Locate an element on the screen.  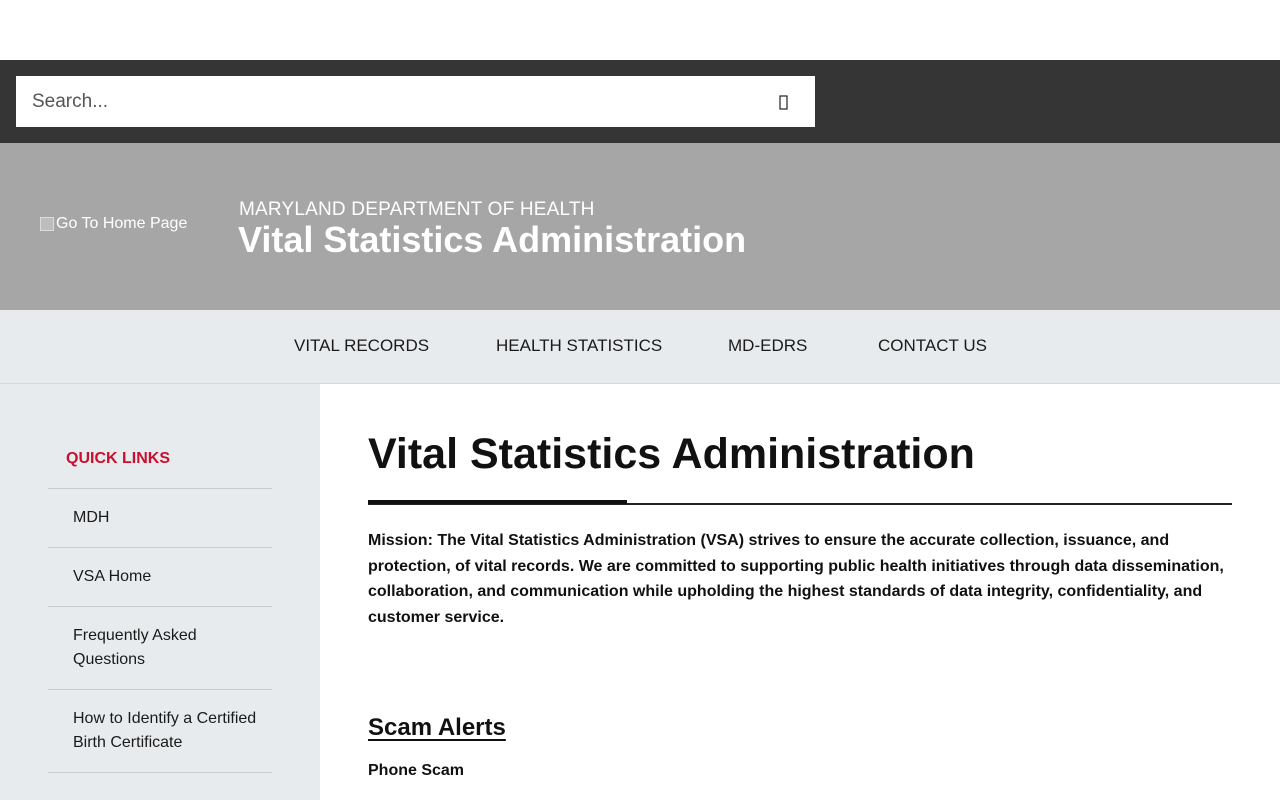
title-divider-accent is located at coordinates (497, 502).